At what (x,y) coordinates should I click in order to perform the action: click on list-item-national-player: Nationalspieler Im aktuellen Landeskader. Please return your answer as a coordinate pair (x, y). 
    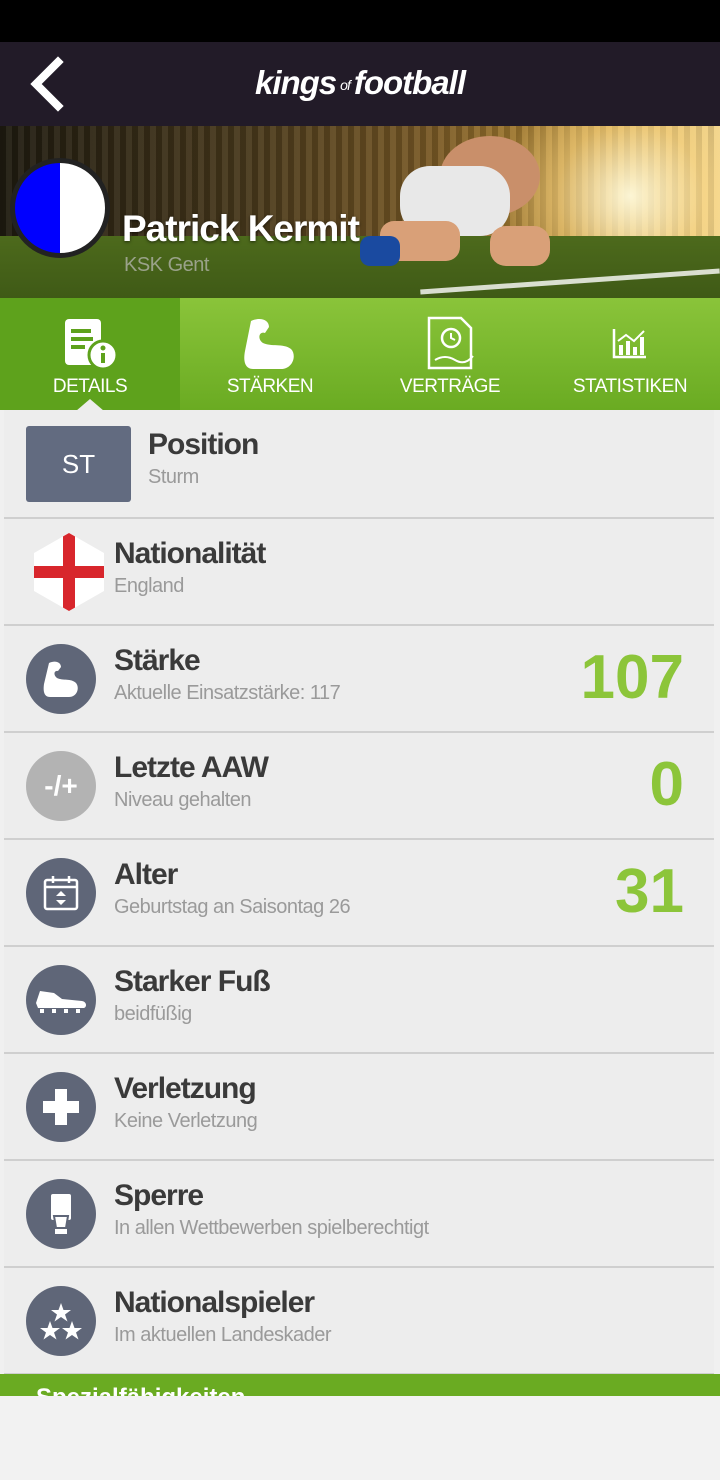
    Looking at the image, I should click on (359, 1321).